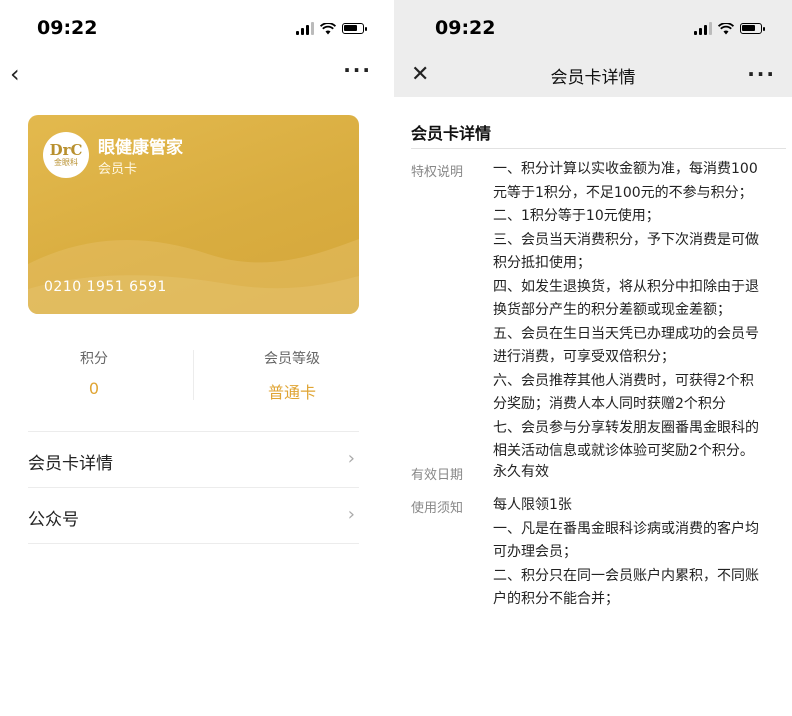 Image resolution: width=792 pixels, height=716 pixels. Describe the element at coordinates (94, 388) in the screenshot. I see `points-value: 0` at that location.